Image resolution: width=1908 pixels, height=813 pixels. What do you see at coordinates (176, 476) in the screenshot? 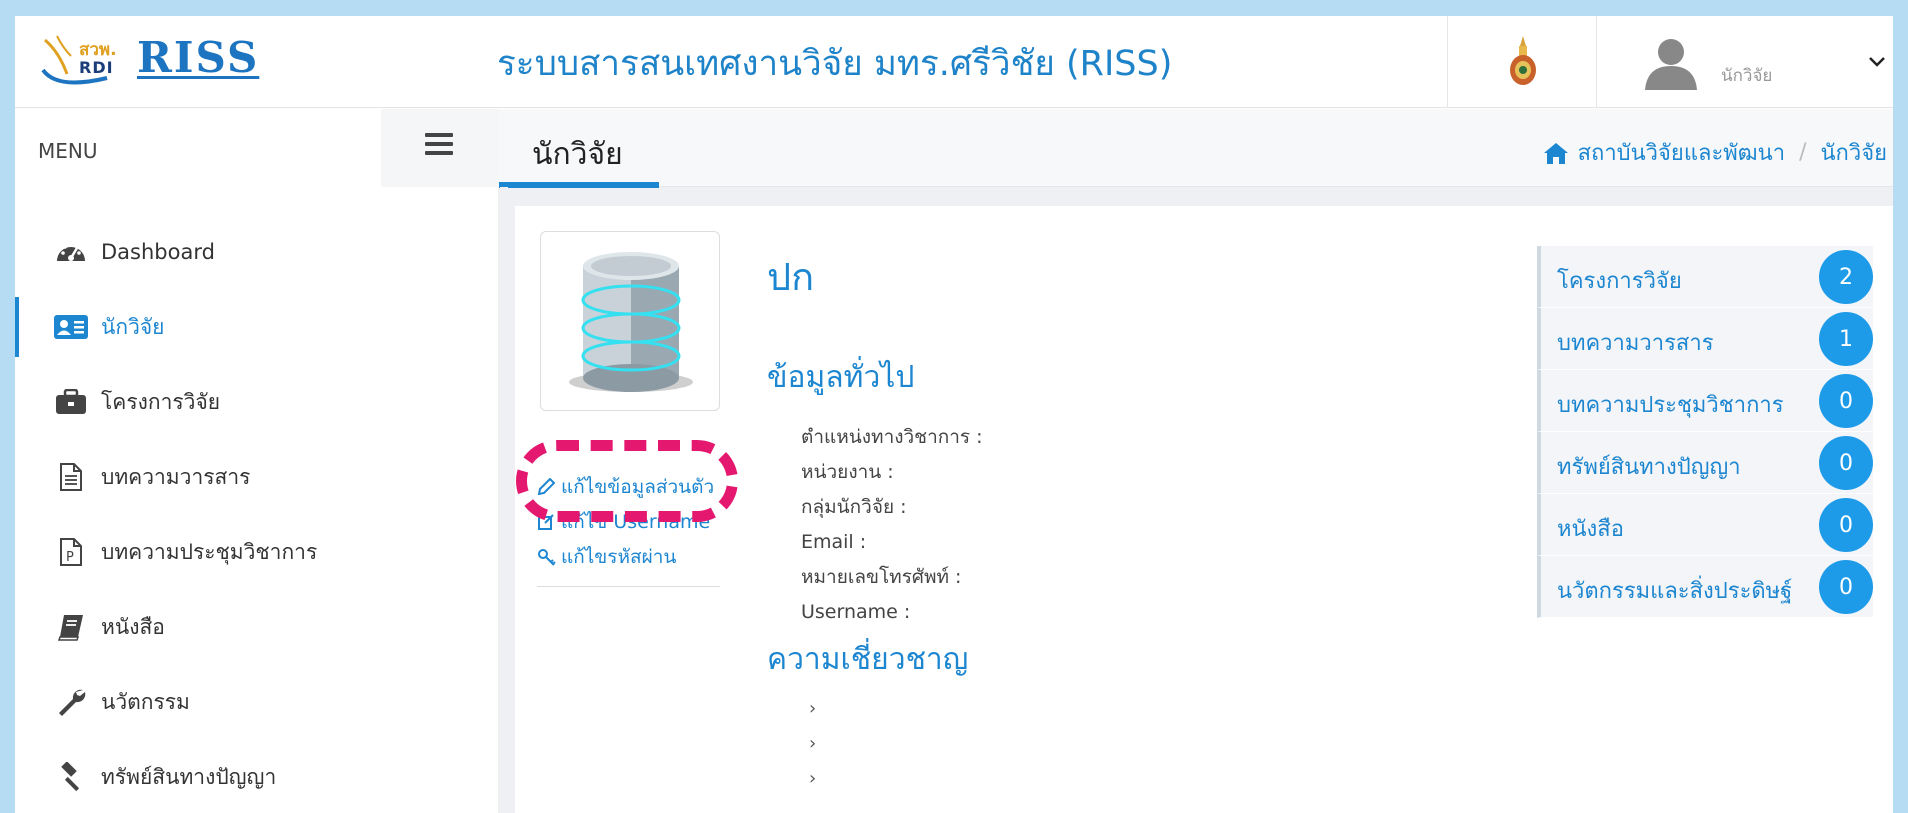
I see `sidebar-item-label: บทความวารสาร` at bounding box center [176, 476].